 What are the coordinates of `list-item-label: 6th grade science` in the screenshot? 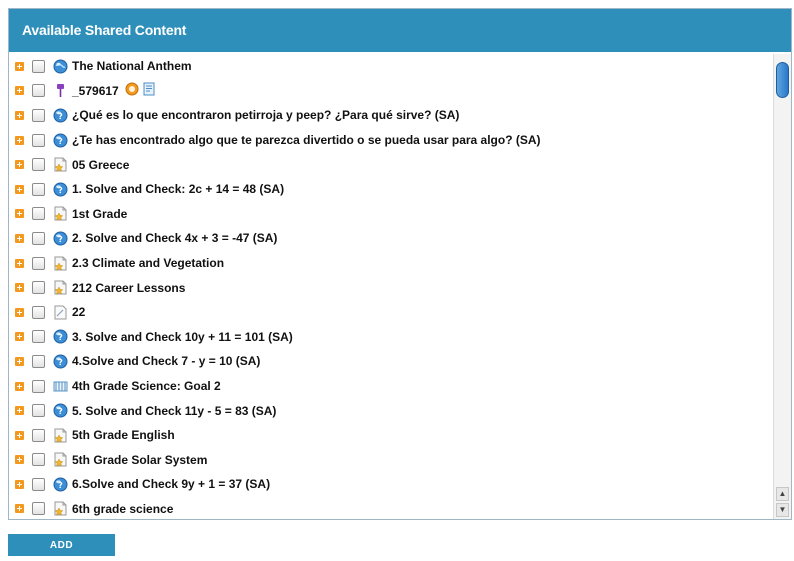 It's located at (123, 508).